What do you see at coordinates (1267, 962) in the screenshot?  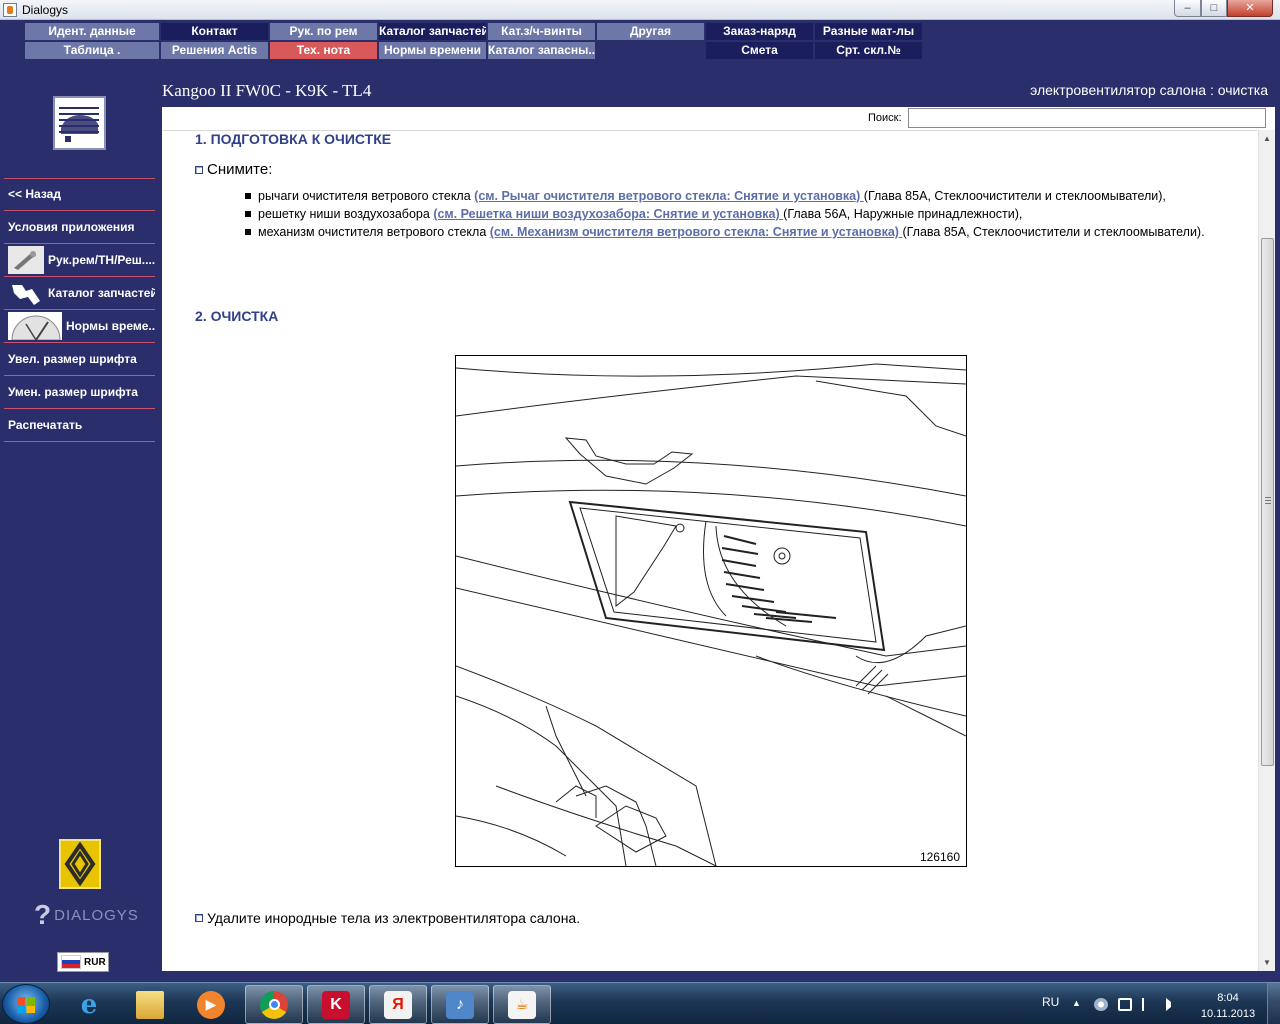 I see `scroll-down-icon: ▼` at bounding box center [1267, 962].